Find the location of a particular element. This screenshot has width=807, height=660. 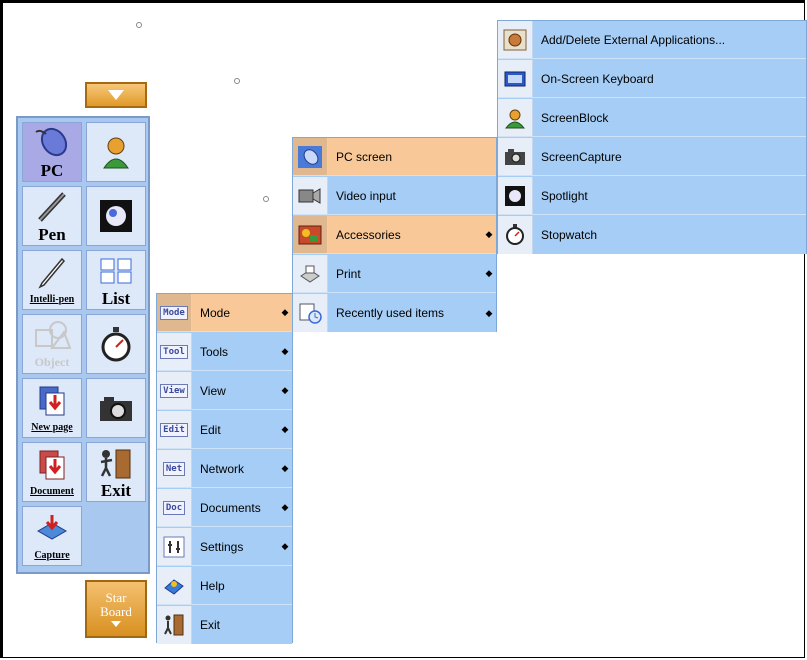

spotlight-icon is located at coordinates (515, 195).